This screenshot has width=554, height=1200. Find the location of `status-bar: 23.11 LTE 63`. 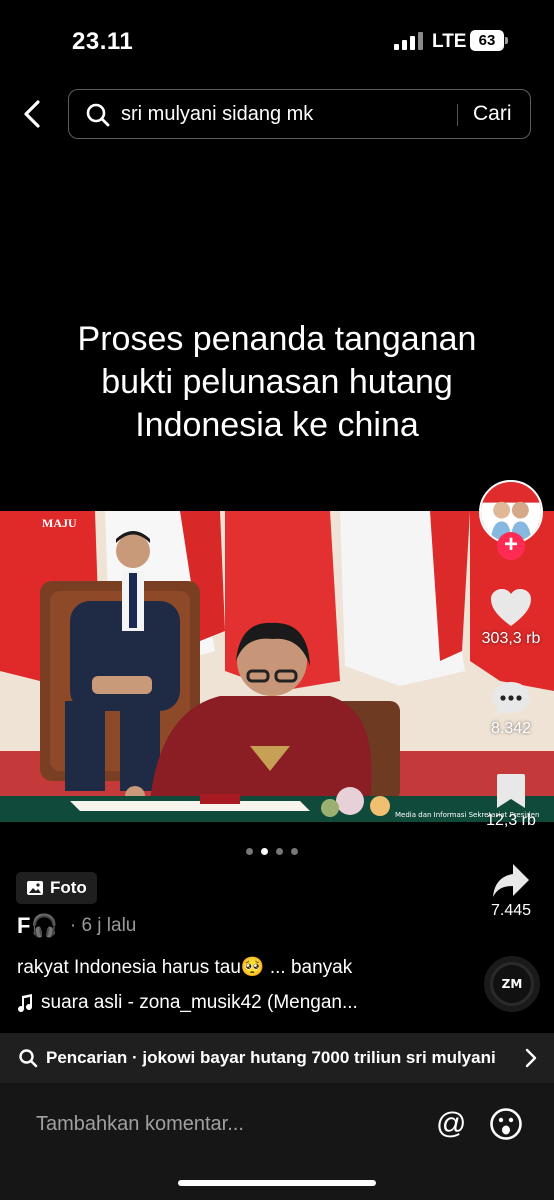

status-bar: 23.11 LTE 63 is located at coordinates (277, 40).